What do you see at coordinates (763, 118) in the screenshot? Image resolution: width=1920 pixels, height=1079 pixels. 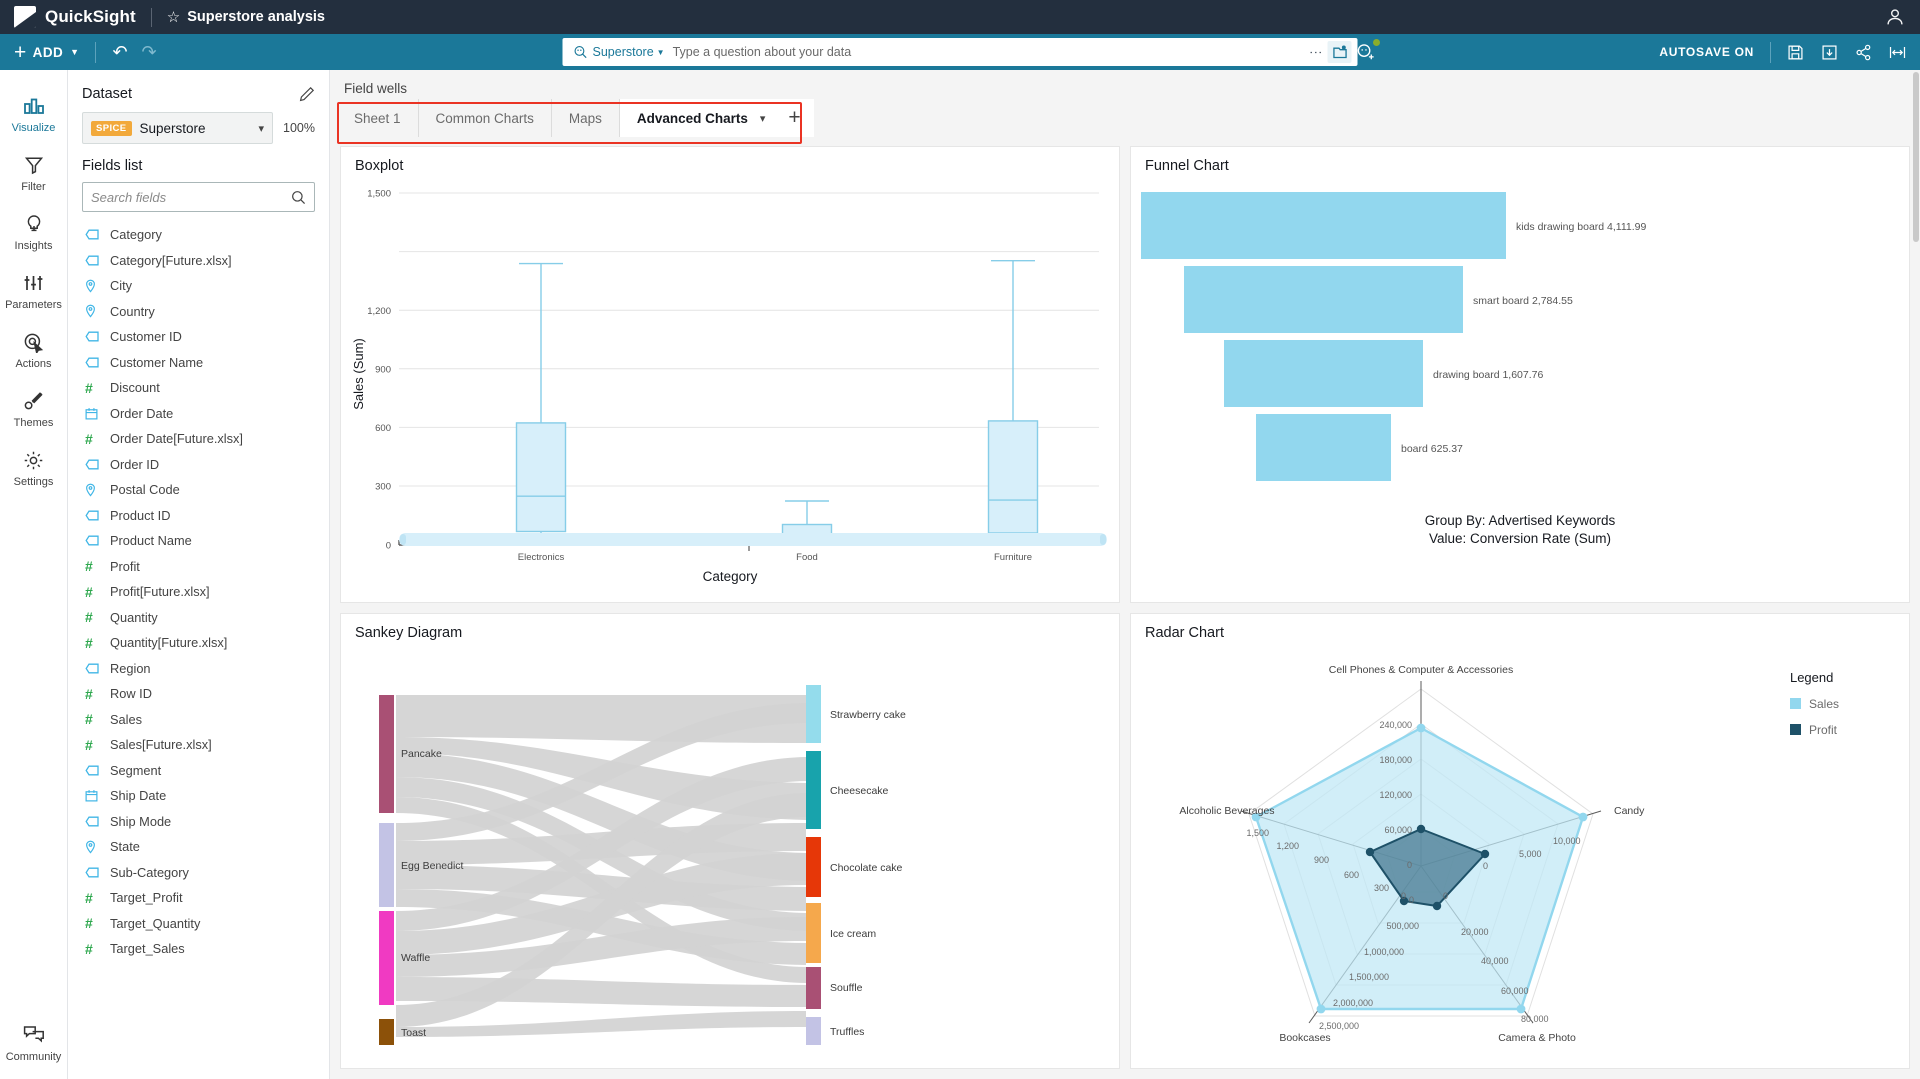 I see `chevron-down-icon: ▾` at bounding box center [763, 118].